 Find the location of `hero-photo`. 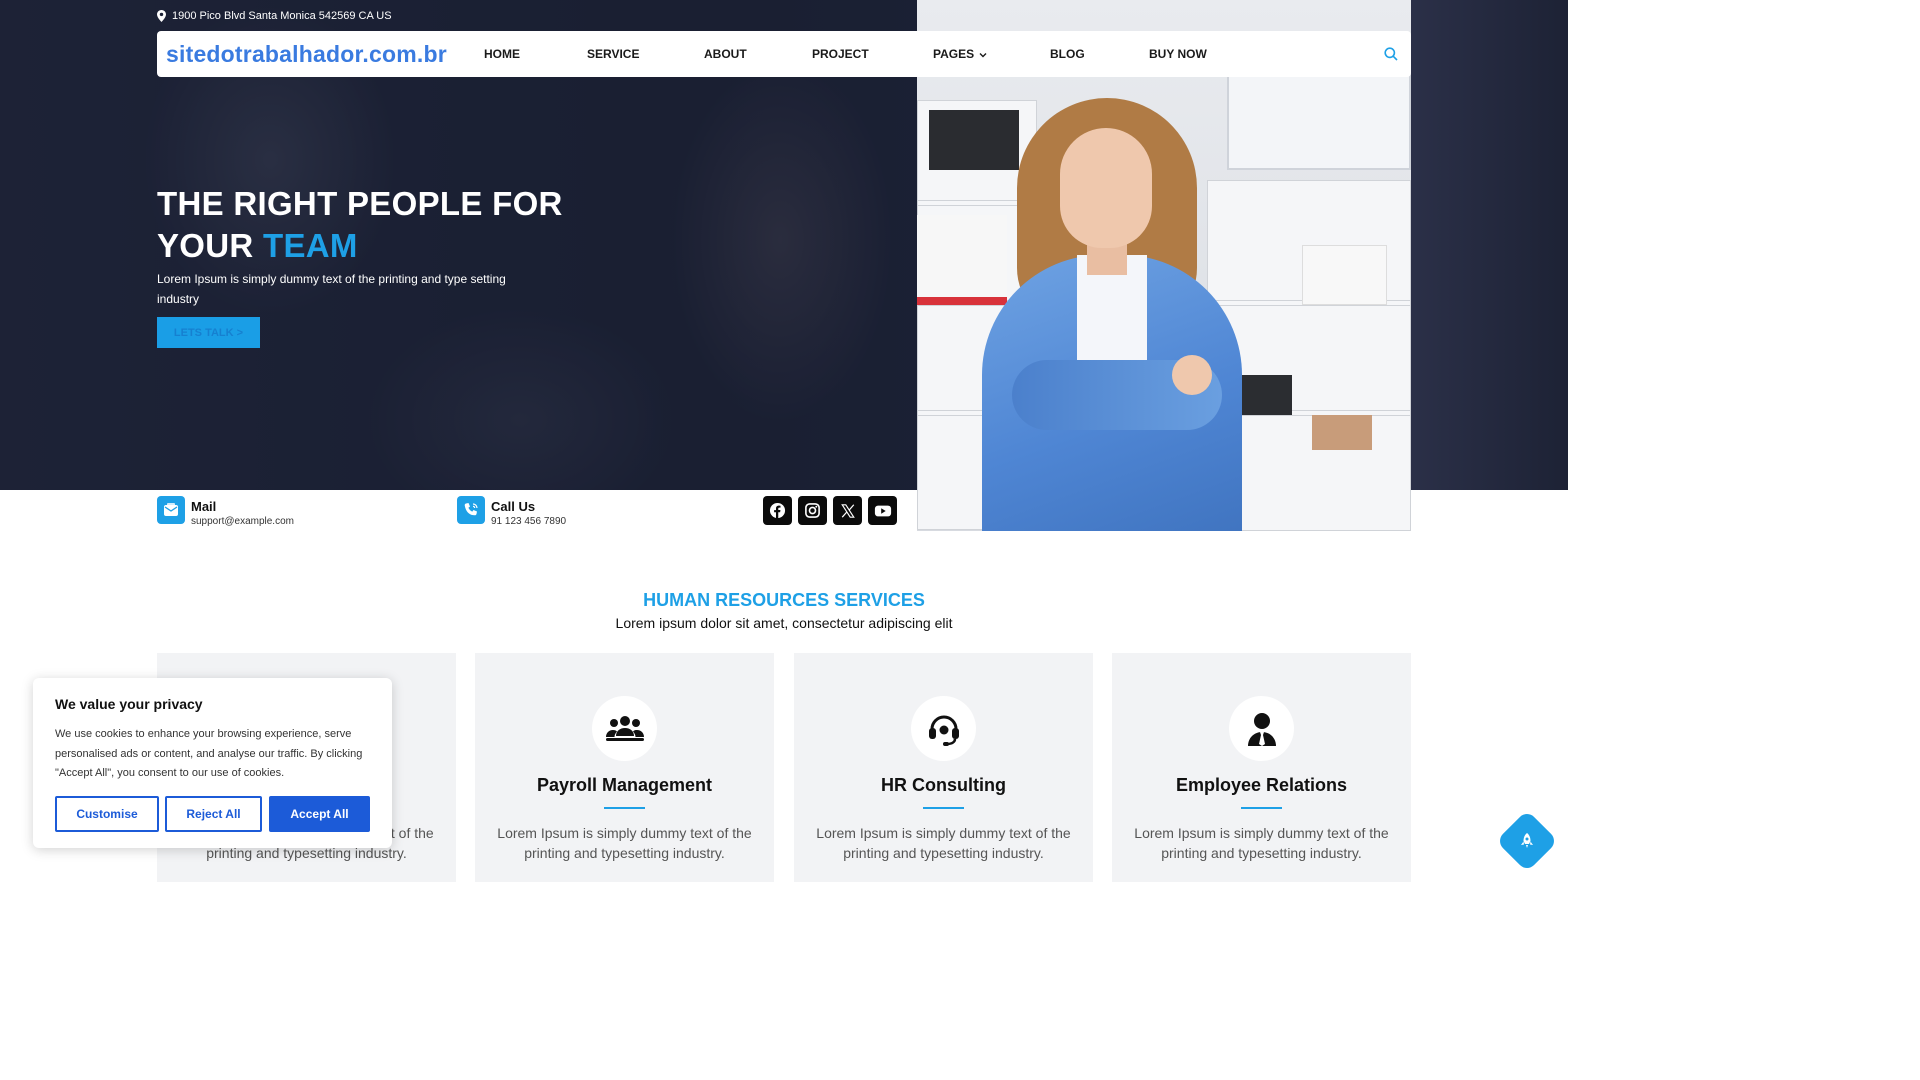

hero-photo is located at coordinates (1164, 265).